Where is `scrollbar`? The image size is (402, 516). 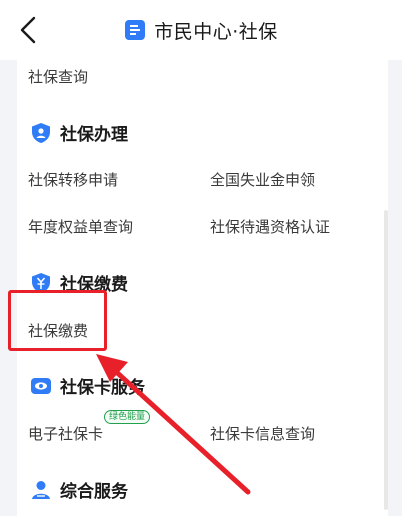 scrollbar is located at coordinates (386, 360).